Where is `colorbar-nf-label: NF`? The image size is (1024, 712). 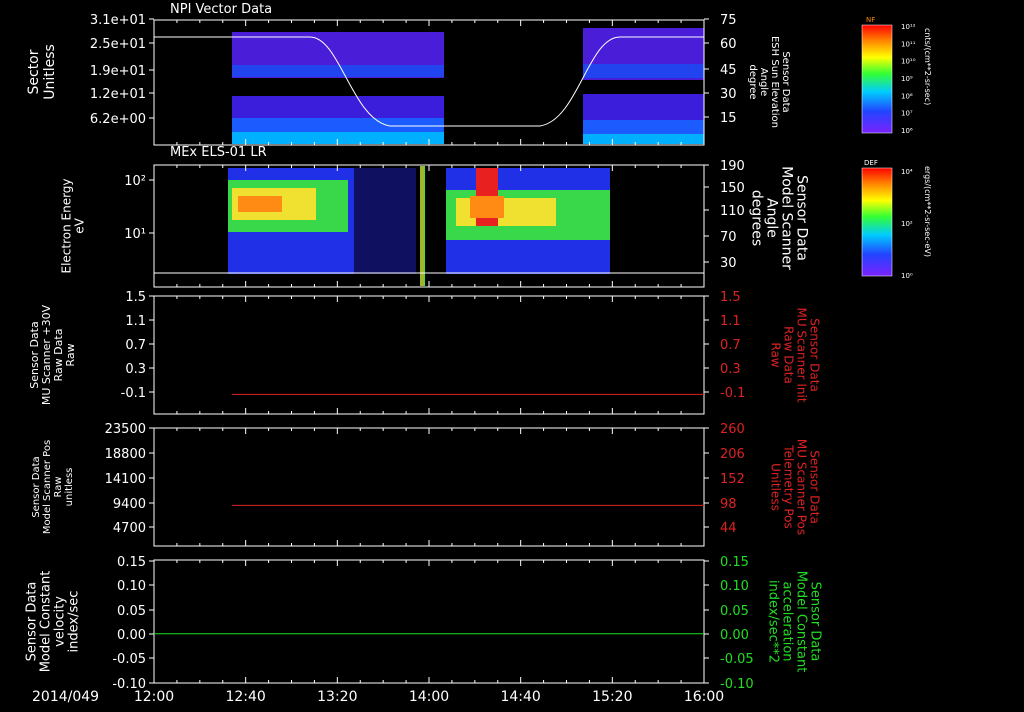 colorbar-nf-label: NF is located at coordinates (870, 20).